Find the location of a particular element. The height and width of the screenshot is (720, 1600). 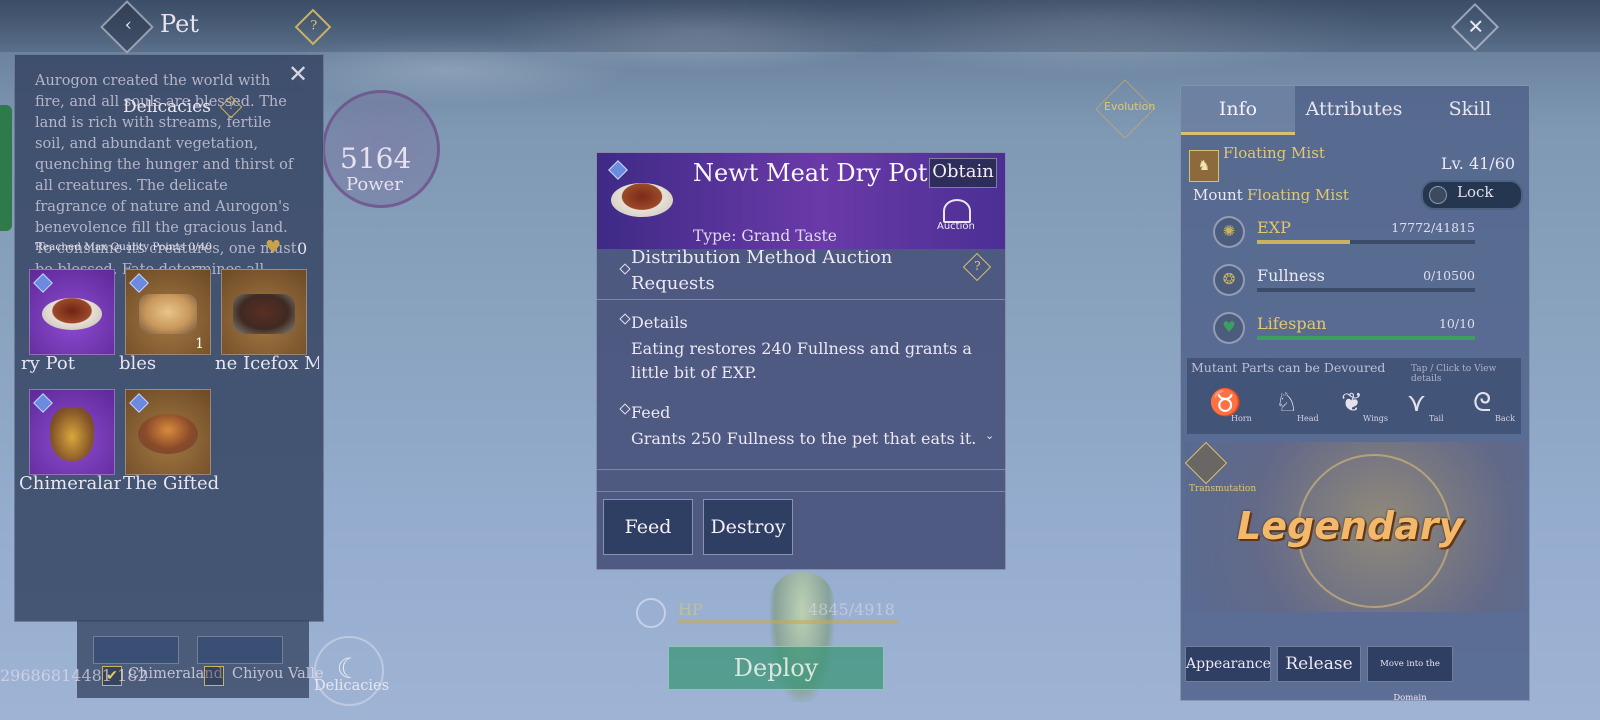

item-slot: 1 is located at coordinates (168, 312).